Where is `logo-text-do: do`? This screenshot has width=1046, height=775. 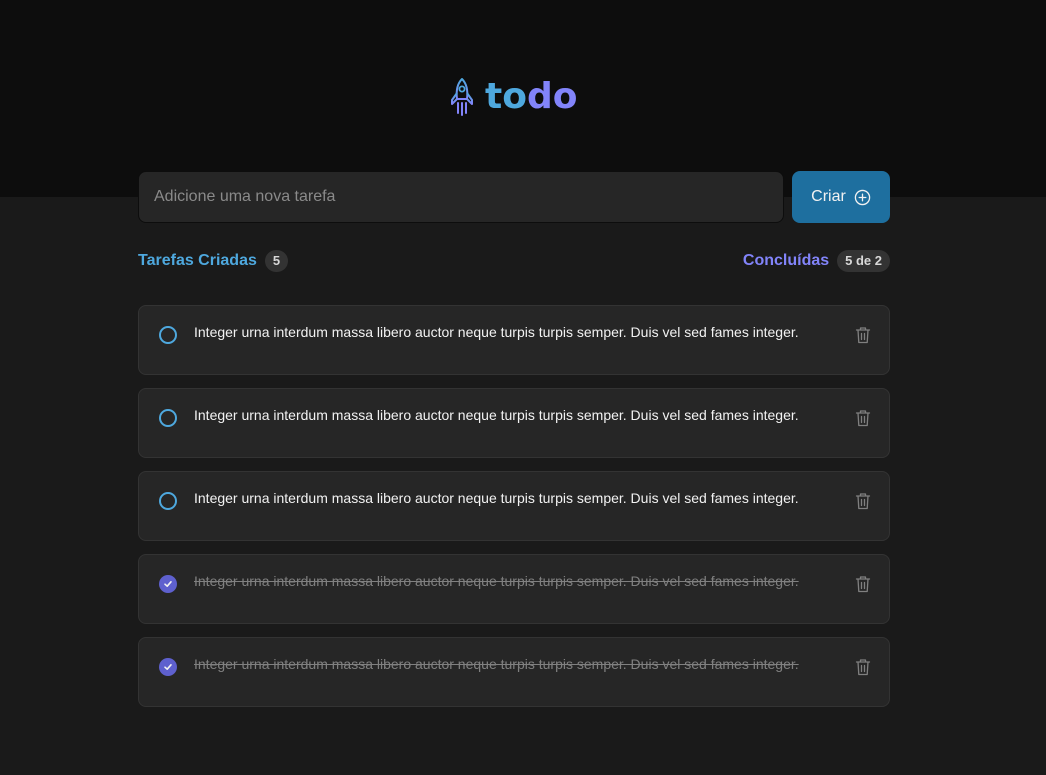
logo-text-do: do is located at coordinates (552, 96).